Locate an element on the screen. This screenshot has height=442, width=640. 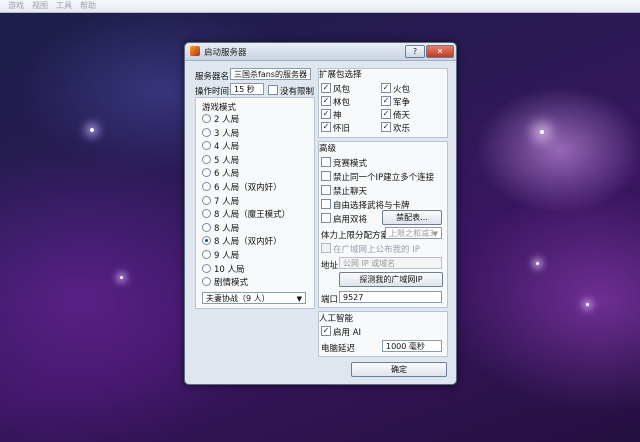
game-mode-option-label: 4 人局 is located at coordinates (227, 147).